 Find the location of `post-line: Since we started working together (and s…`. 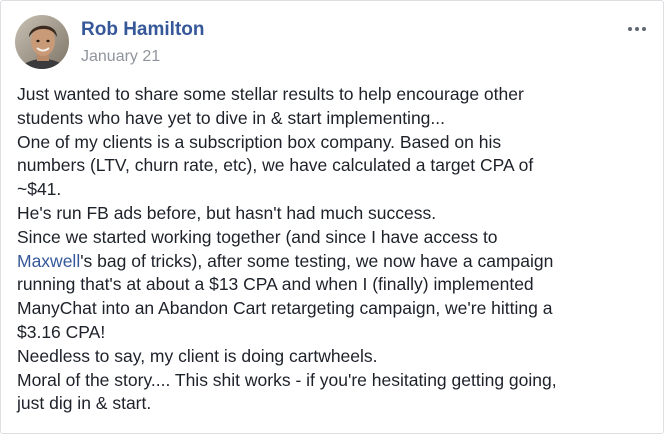

post-line: Since we started working together (and s… is located at coordinates (257, 236).